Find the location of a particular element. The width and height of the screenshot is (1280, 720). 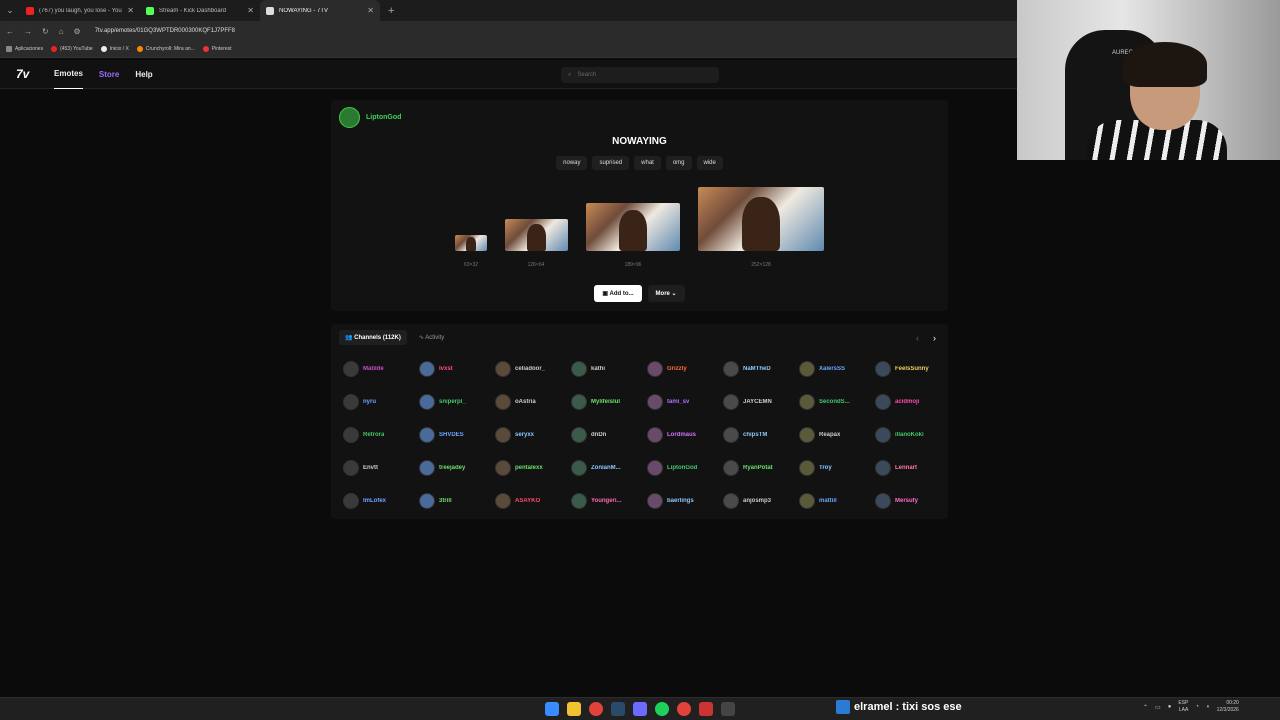

channel-item: kathi is located at coordinates (609, 369).